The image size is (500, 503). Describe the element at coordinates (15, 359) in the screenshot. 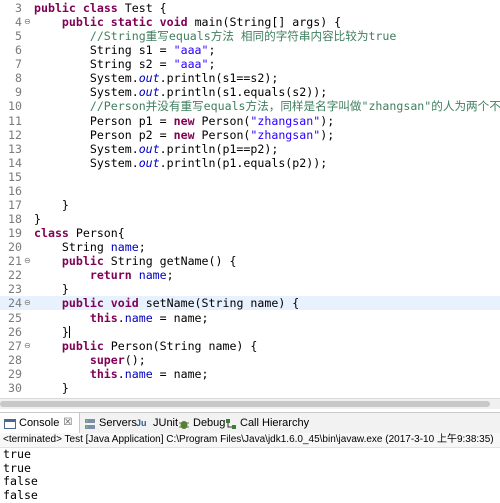

I see `line-number: 28` at that location.